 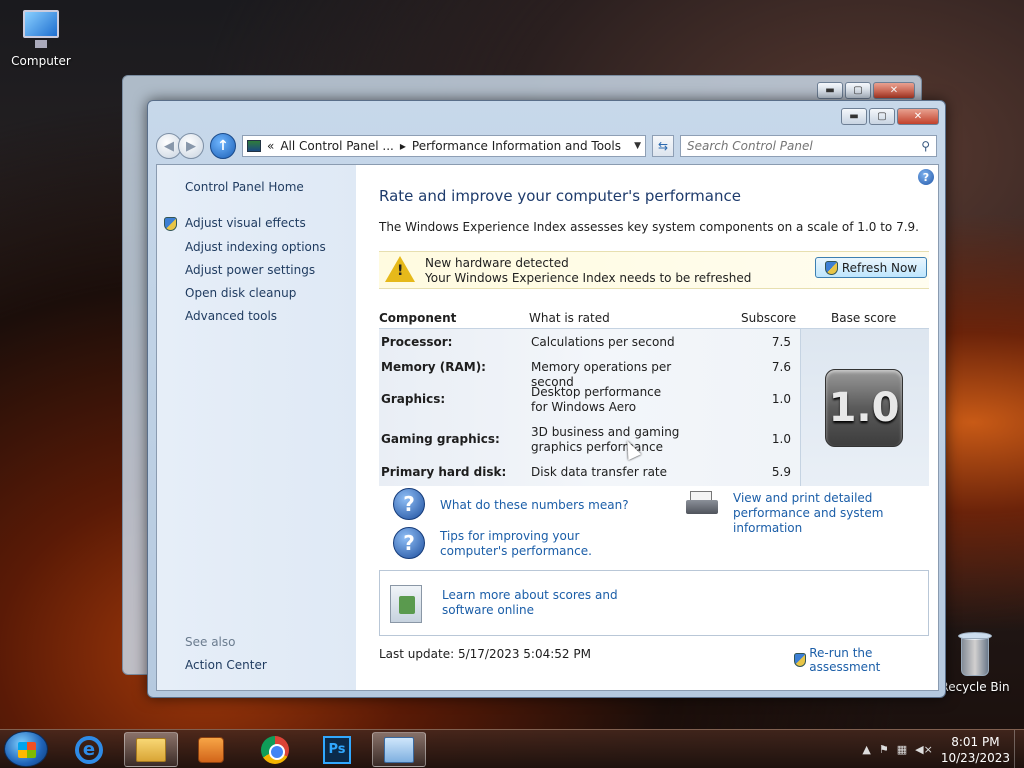 I want to click on forward-icon: ▶, so click(x=191, y=146).